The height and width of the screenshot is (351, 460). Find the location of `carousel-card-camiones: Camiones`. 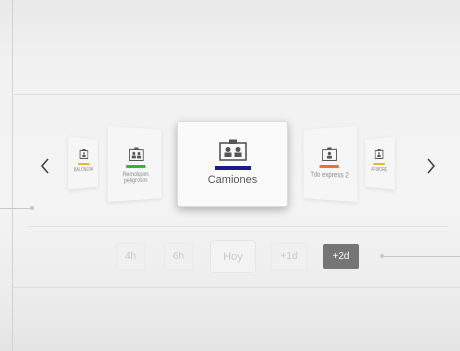

carousel-card-camiones: Camiones is located at coordinates (232, 164).